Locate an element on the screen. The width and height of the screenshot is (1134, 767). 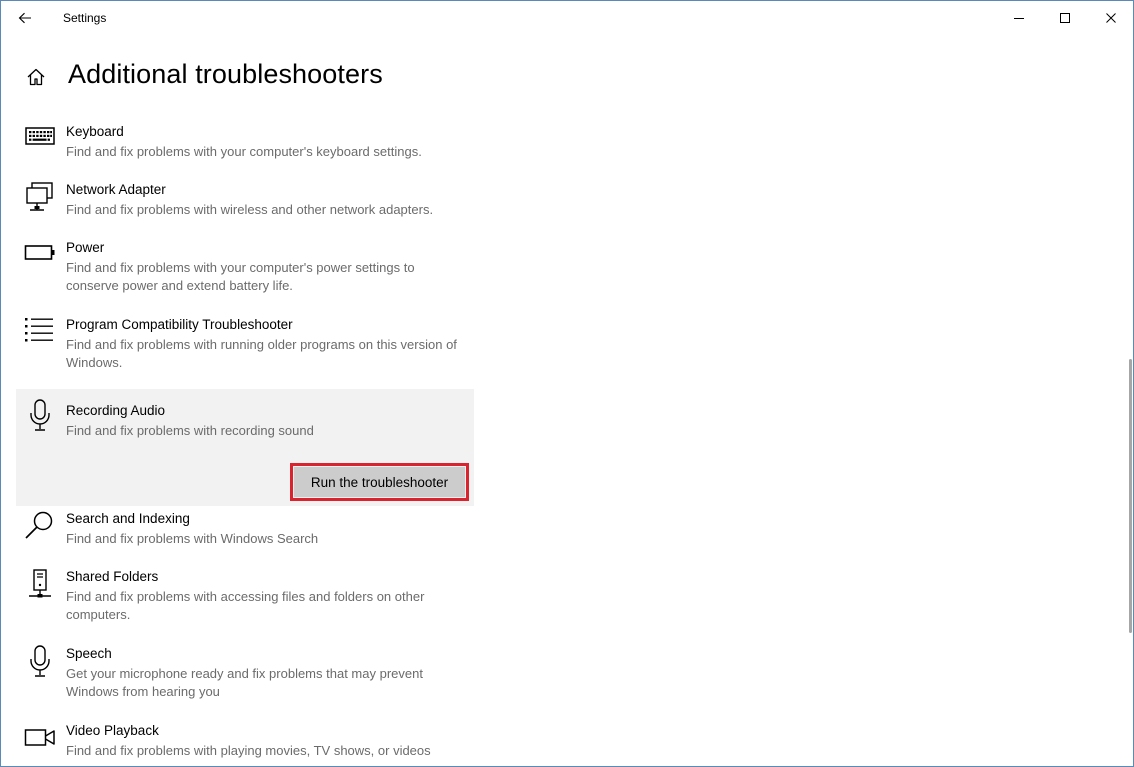
troubleshooter-name: Video Playback is located at coordinates (112, 730).